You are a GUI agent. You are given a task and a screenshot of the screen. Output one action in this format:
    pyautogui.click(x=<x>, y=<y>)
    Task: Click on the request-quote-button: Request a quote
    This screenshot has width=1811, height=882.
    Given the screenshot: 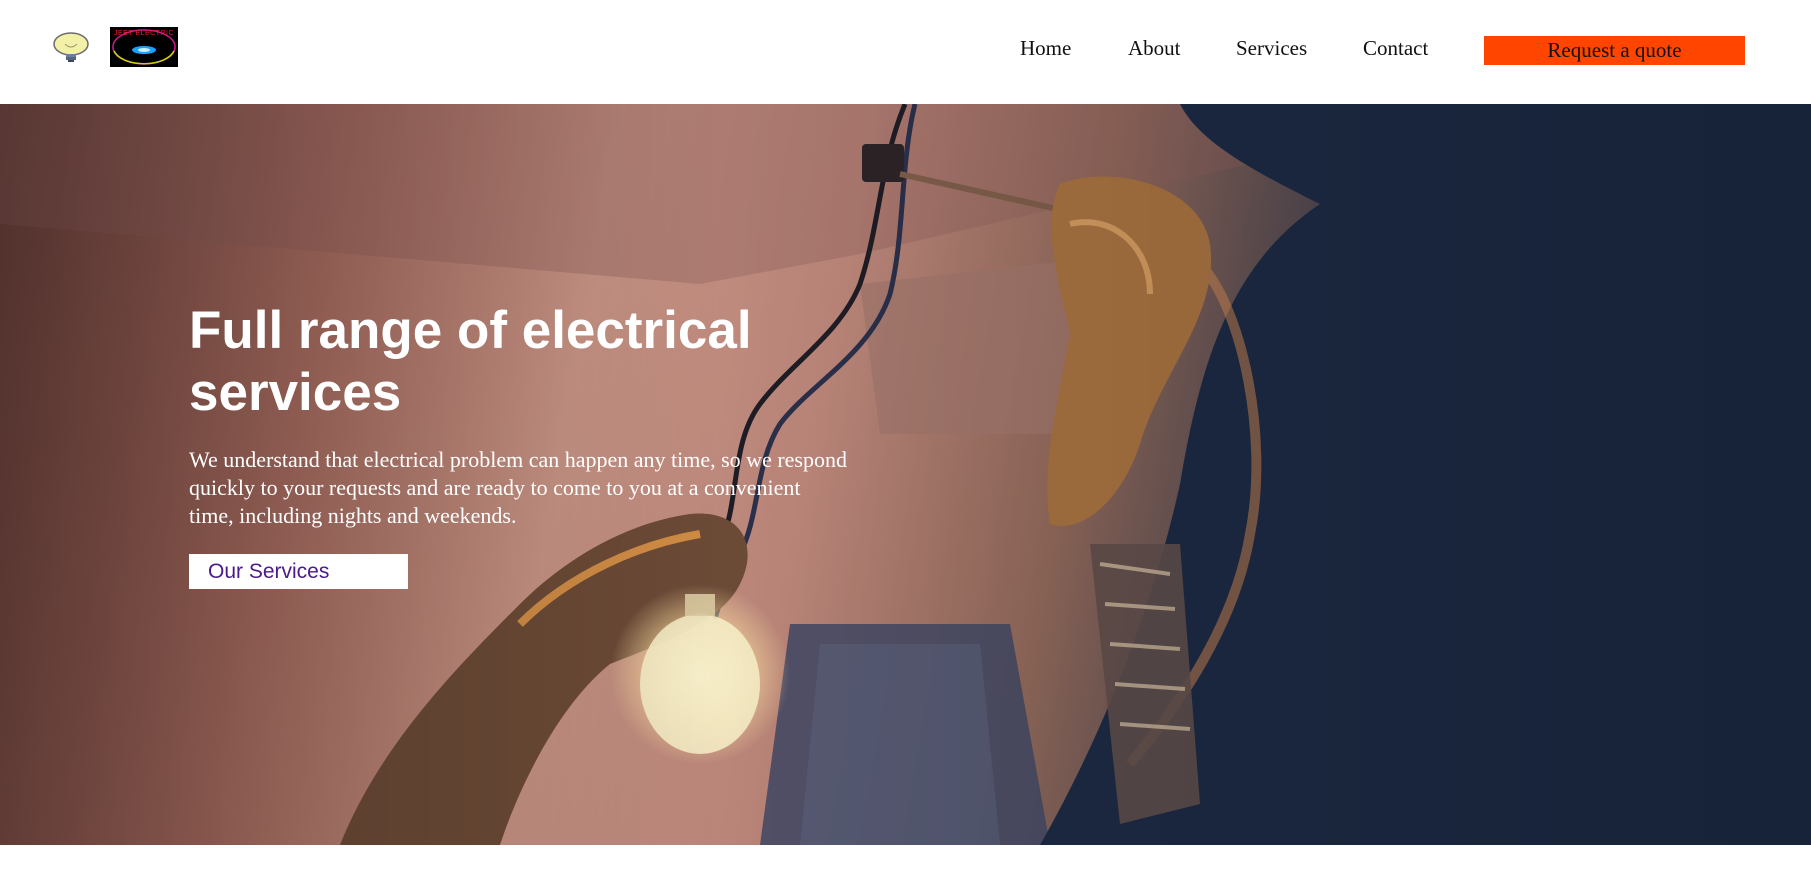 What is the action you would take?
    pyautogui.click(x=1614, y=50)
    